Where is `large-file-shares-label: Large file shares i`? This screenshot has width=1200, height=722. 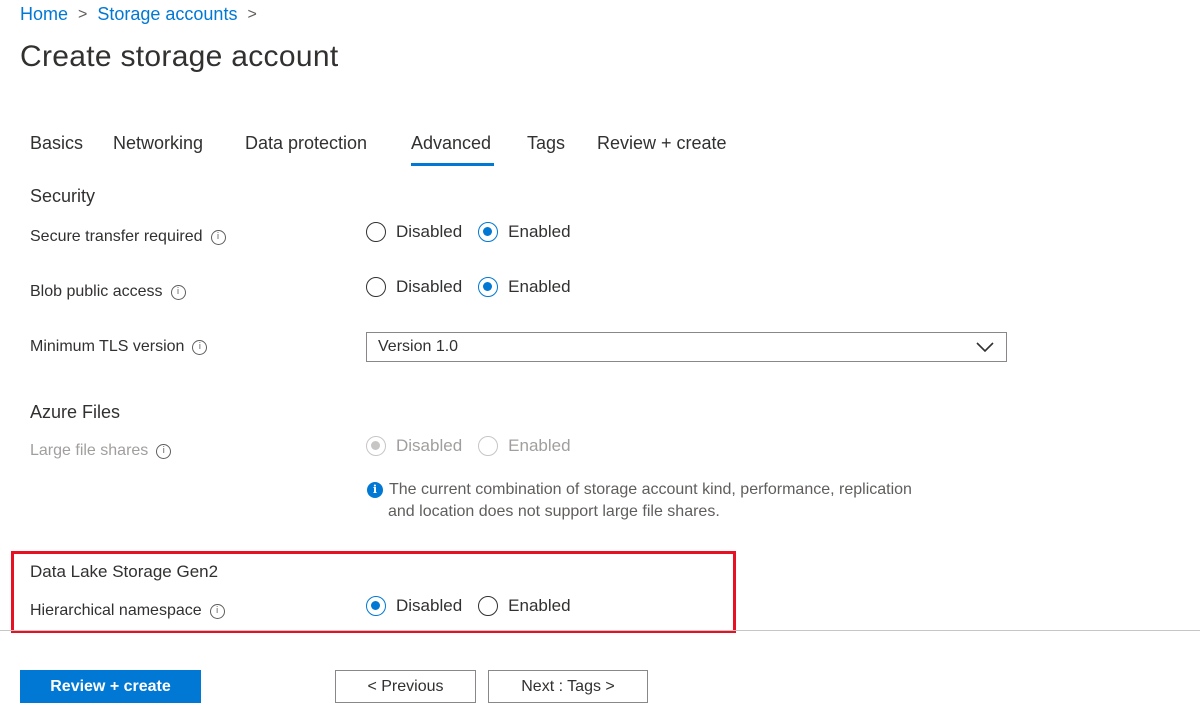
large-file-shares-label: Large file shares i is located at coordinates (101, 451).